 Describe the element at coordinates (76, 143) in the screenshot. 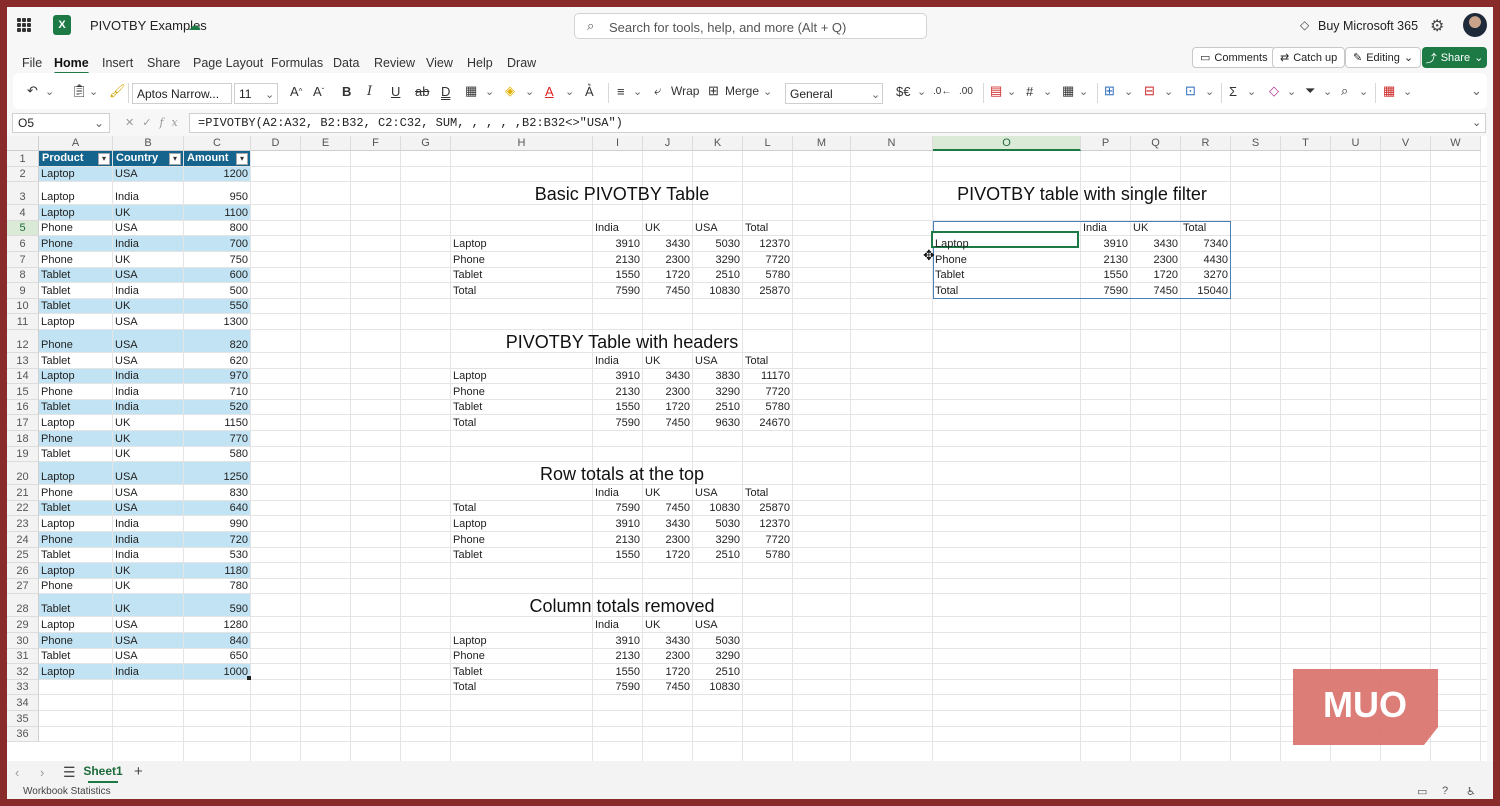

I see `column-header-a: A` at that location.